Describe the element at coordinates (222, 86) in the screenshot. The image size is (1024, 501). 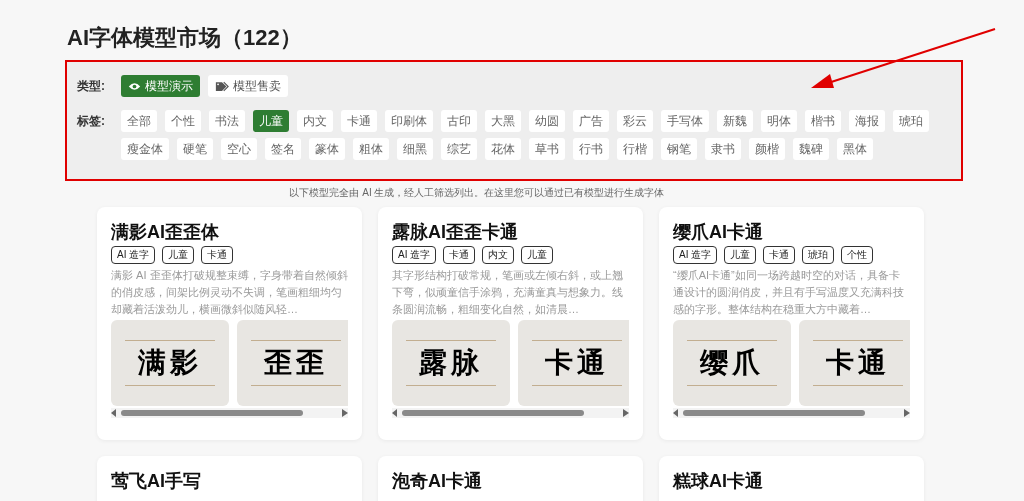
I see `tag-icon` at that location.